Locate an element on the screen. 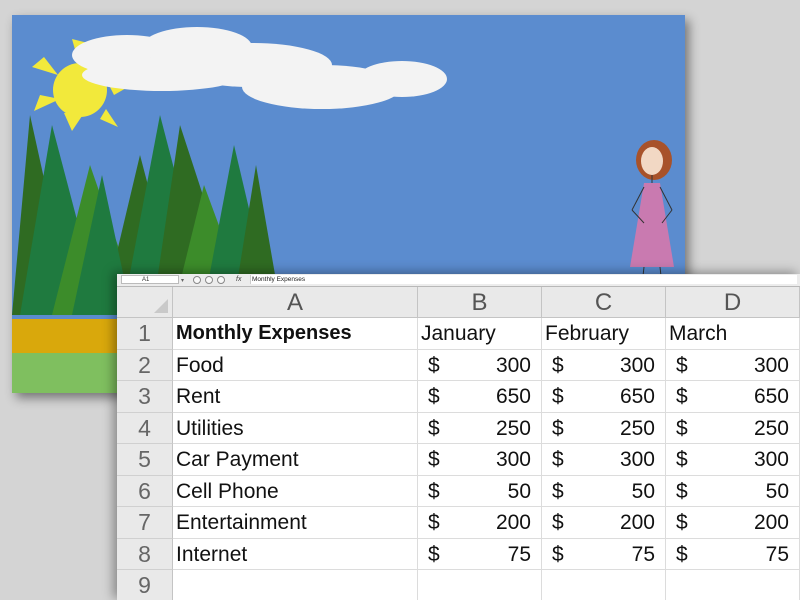 This screenshot has height=600, width=800. cell-d1-month: March is located at coordinates (733, 334).